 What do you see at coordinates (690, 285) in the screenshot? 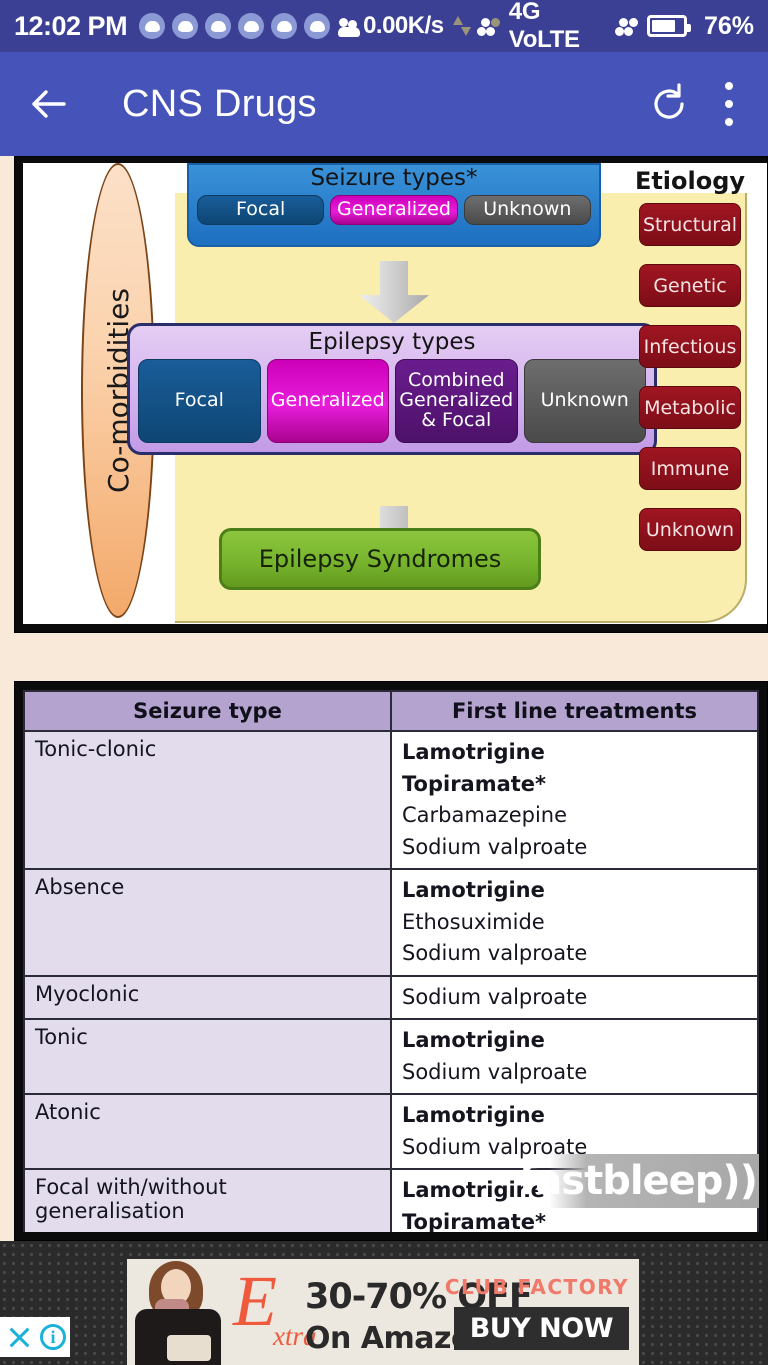
I see `etiology-chip-genetic: Genetic` at bounding box center [690, 285].